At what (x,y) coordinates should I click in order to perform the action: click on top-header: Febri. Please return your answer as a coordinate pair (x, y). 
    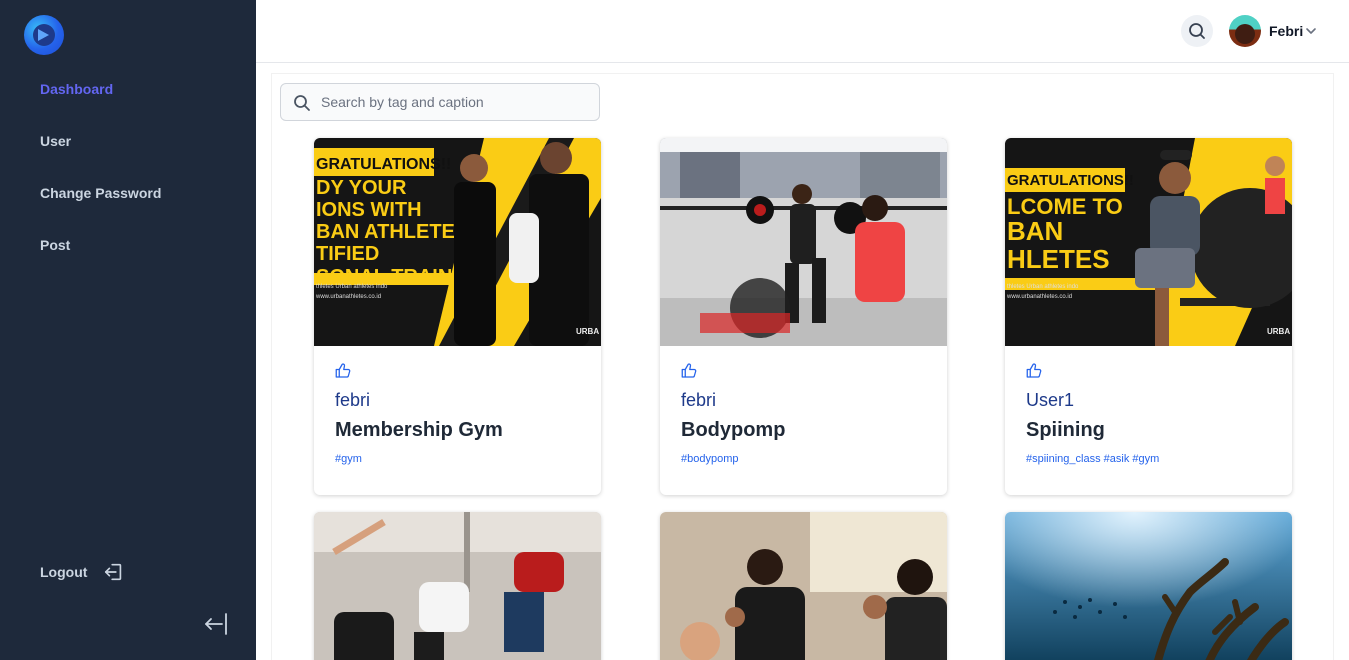
    Looking at the image, I should click on (802, 31).